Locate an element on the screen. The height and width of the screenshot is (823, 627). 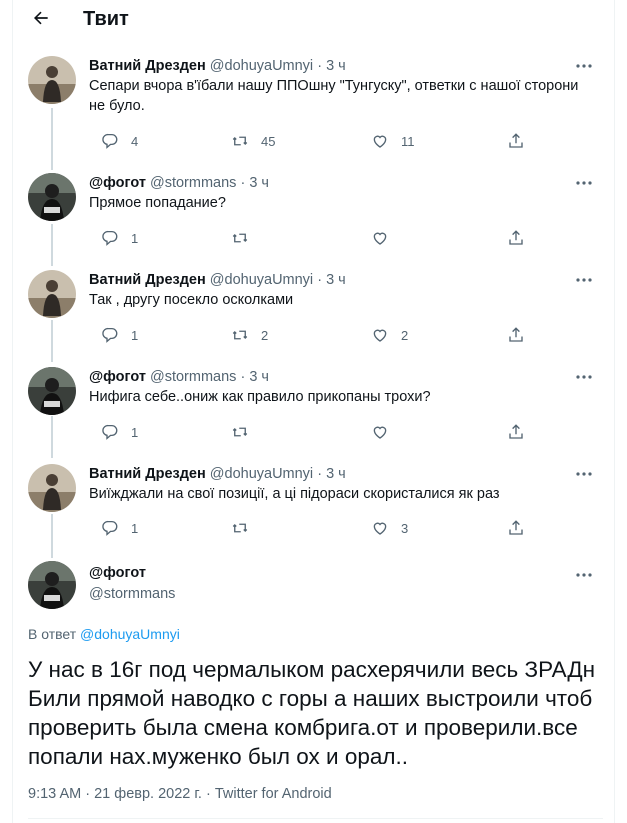
arrow-left-icon is located at coordinates (41, 18).